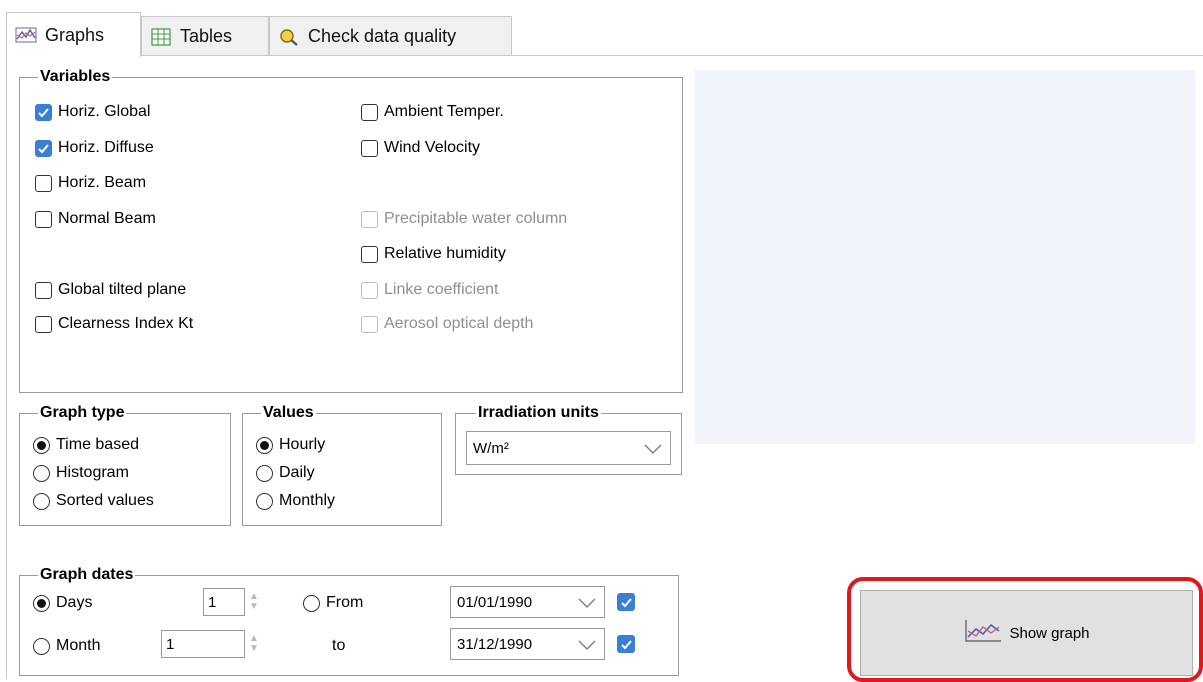 Image resolution: width=1203 pixels, height=682 pixels. I want to click on to-date-checkbox, so click(626, 644).